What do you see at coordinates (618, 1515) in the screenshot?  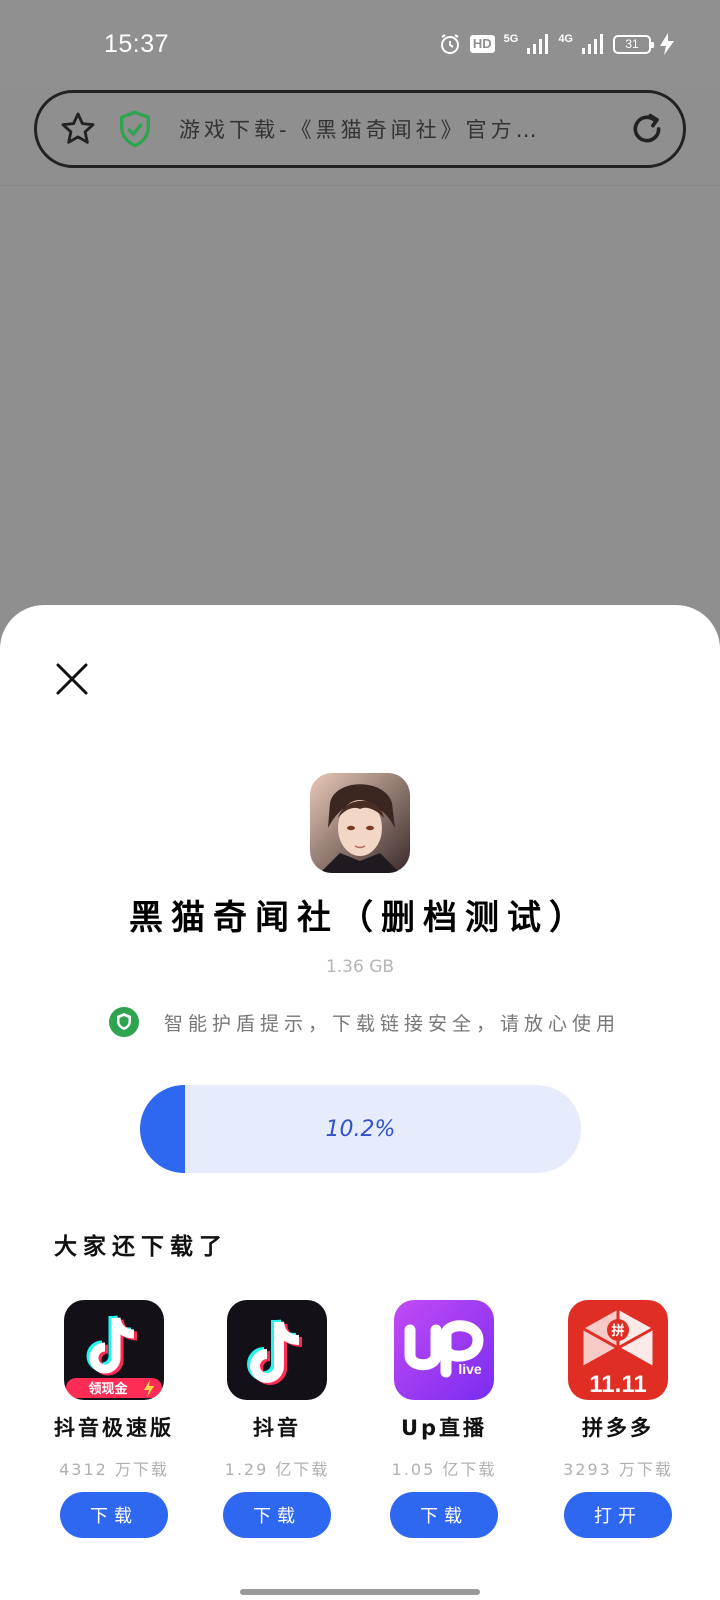 I see `open-button: 打开` at bounding box center [618, 1515].